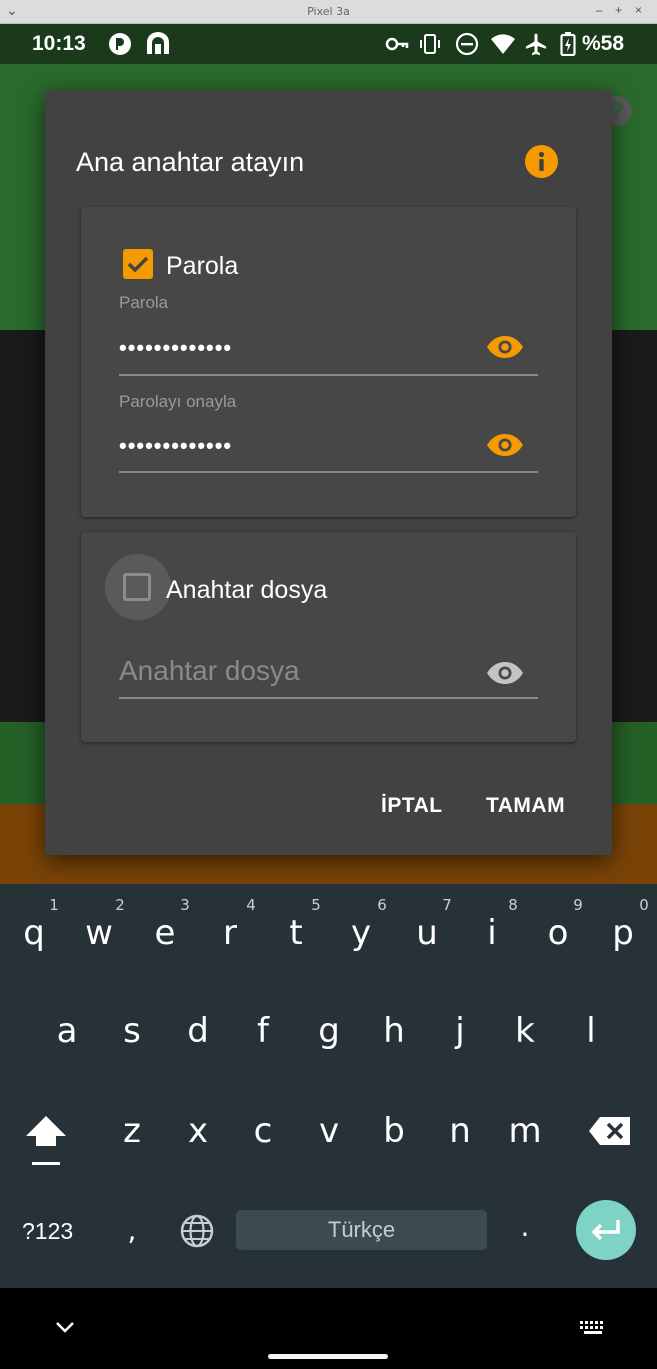 This screenshot has width=657, height=1369. What do you see at coordinates (67, 1031) in the screenshot?
I see `key-a: a` at bounding box center [67, 1031].